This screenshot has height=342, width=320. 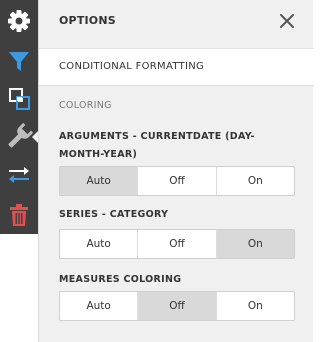 I want to click on measures-off-option: Off, so click(x=177, y=306).